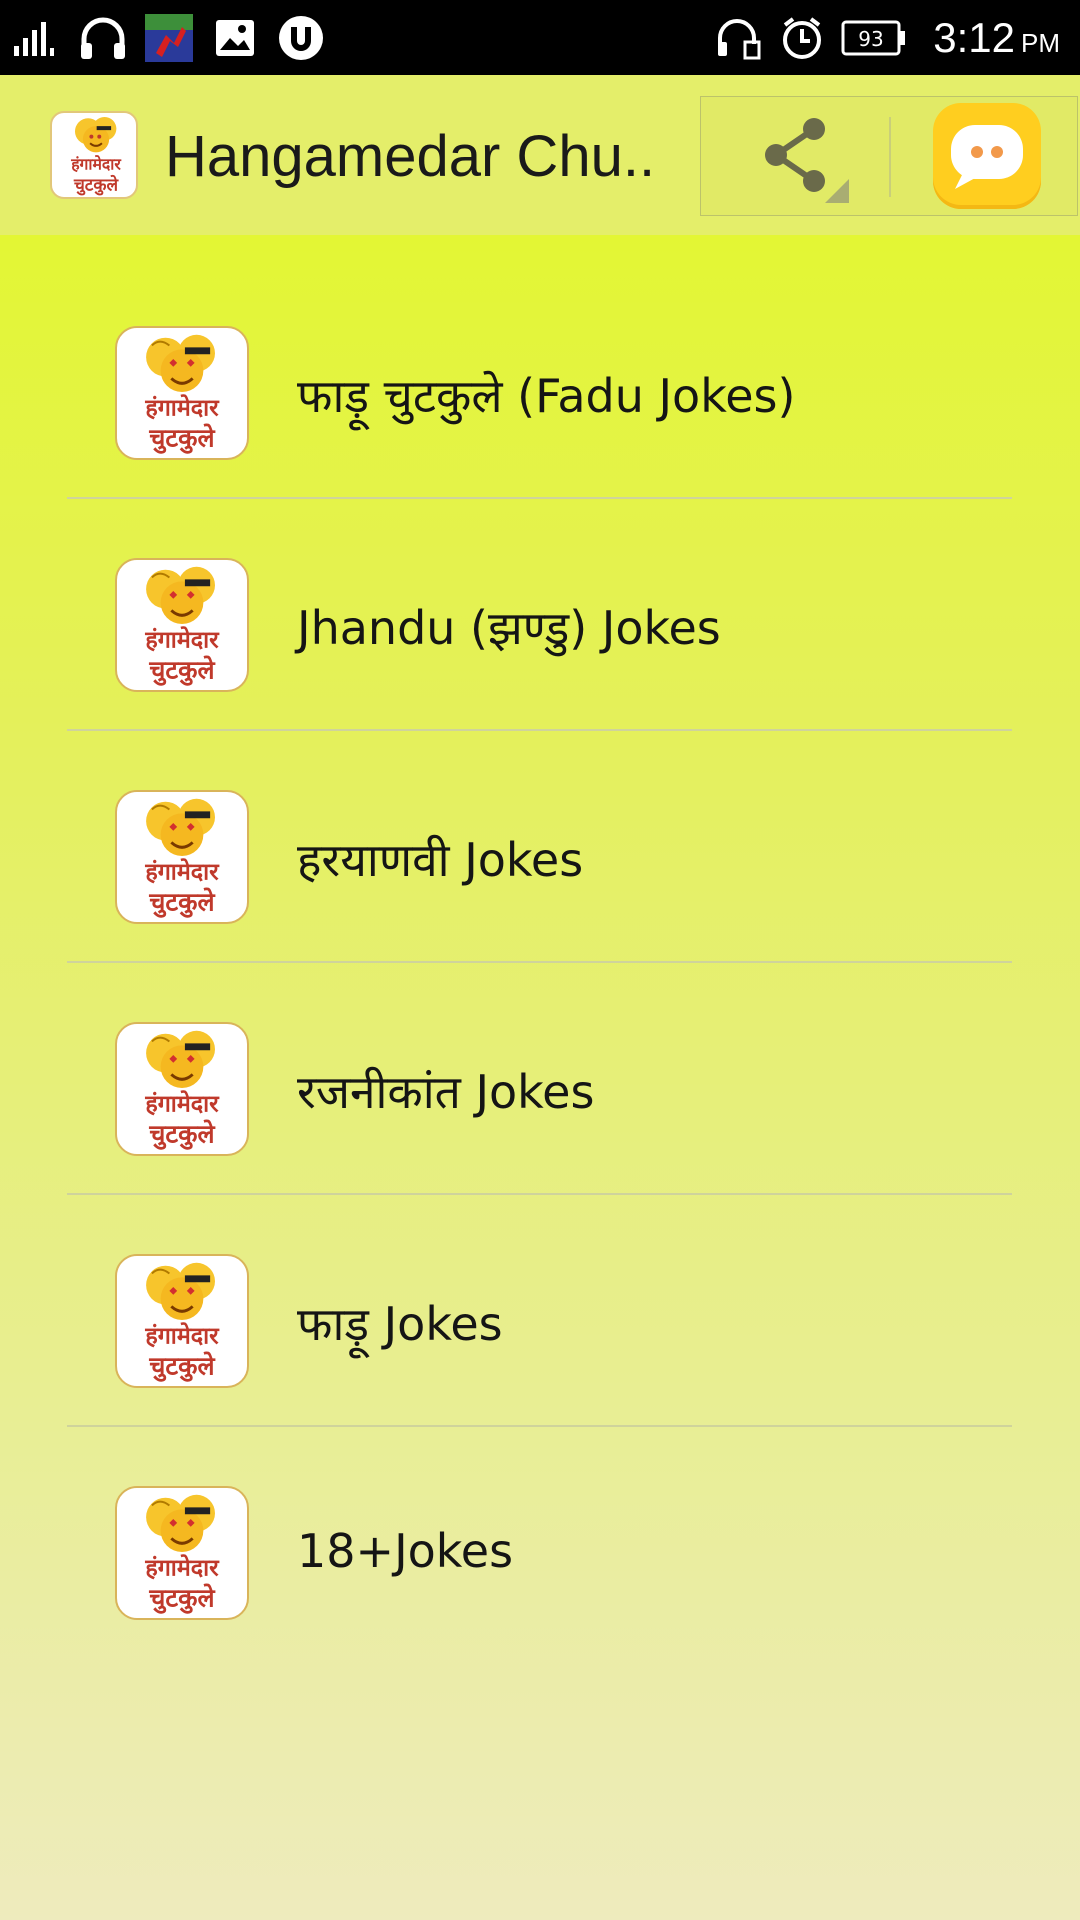 The image size is (1080, 1920). Describe the element at coordinates (235, 38) in the screenshot. I see `image-icon` at that location.